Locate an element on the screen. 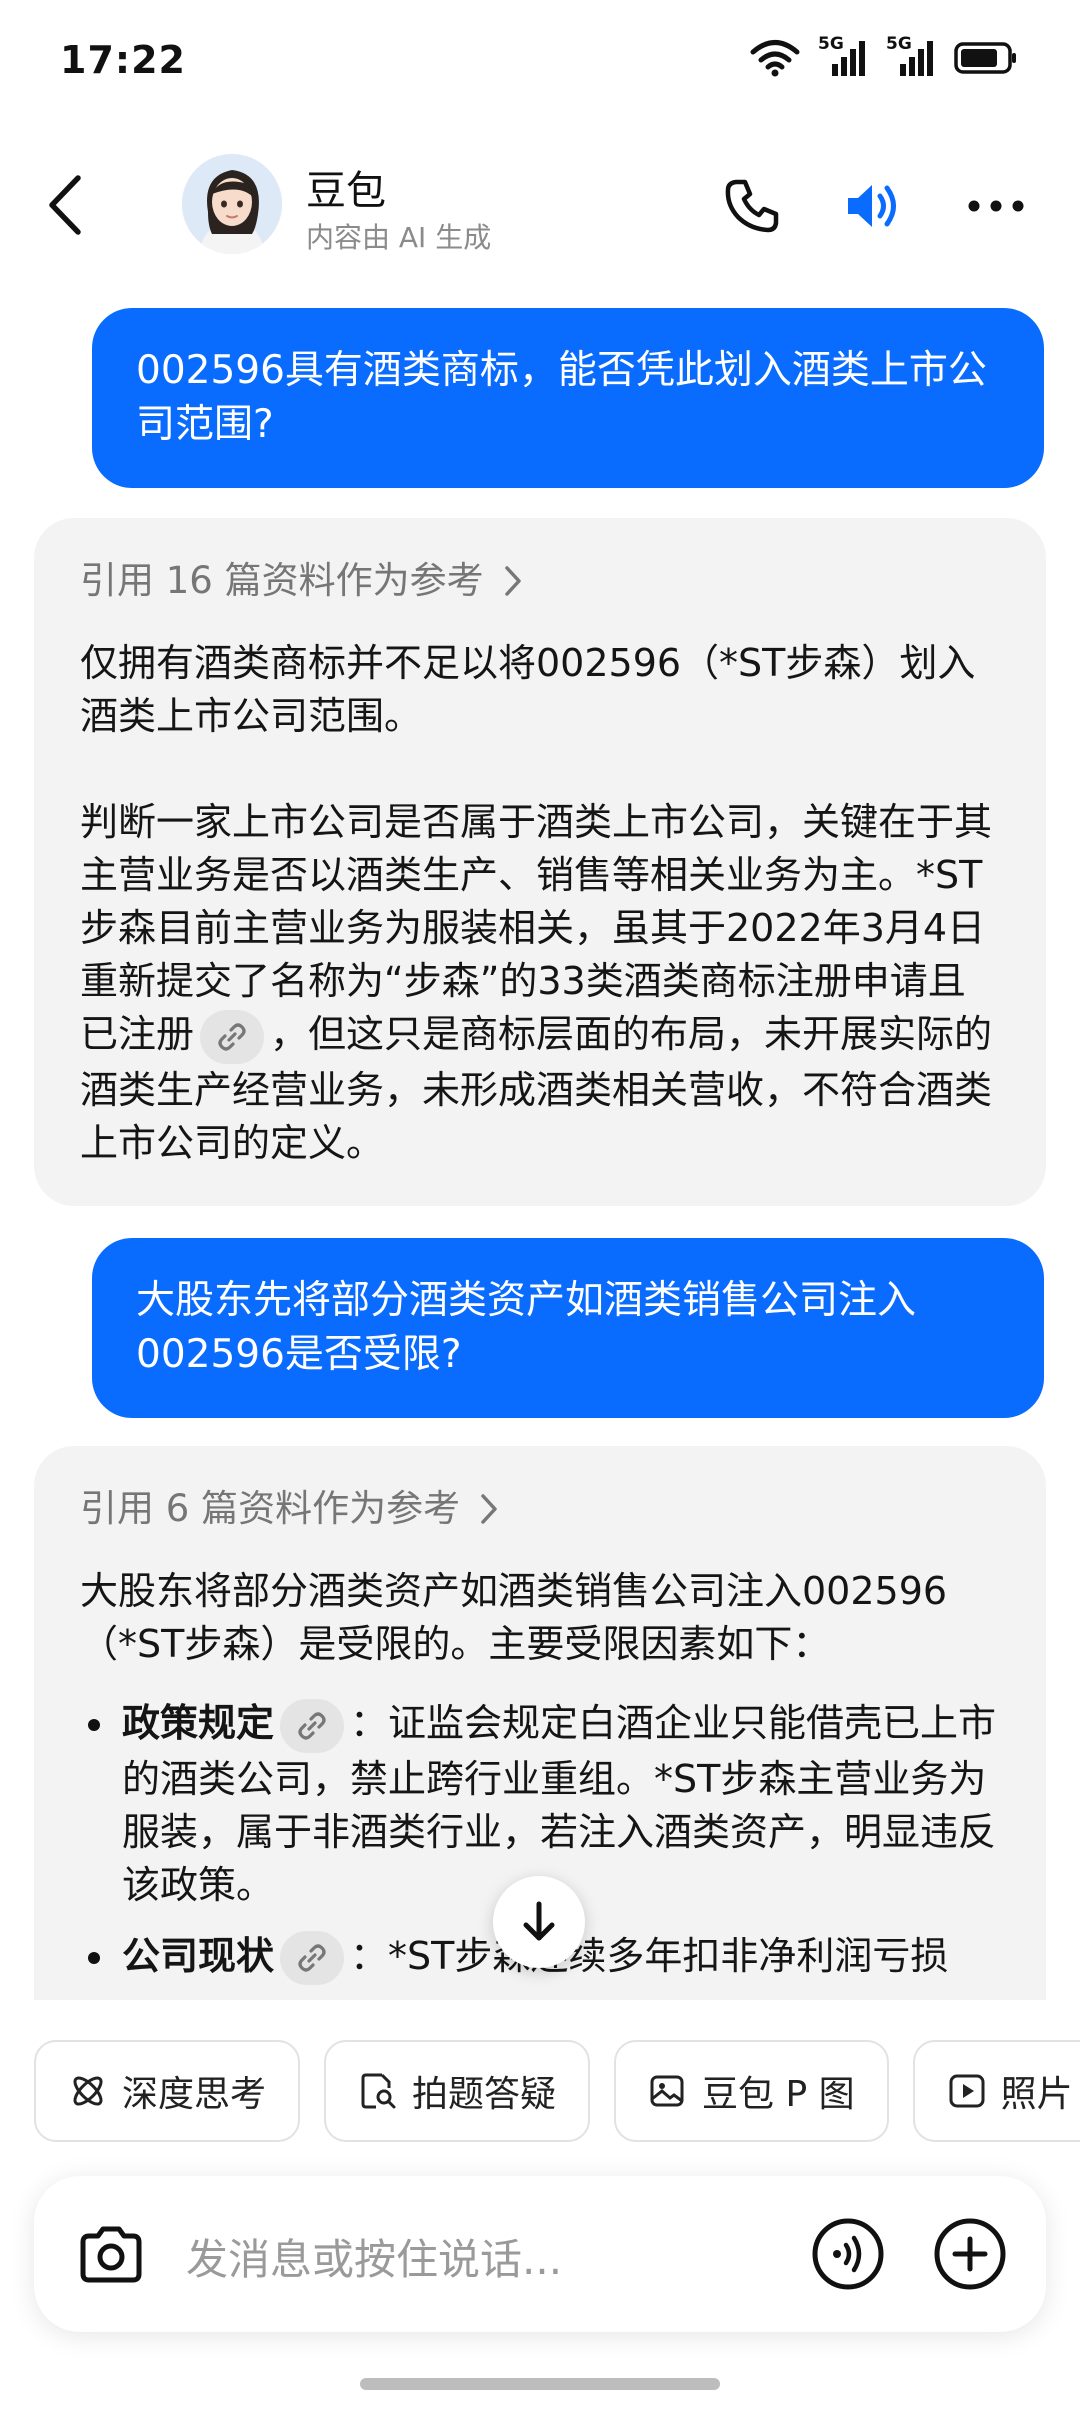 The width and height of the screenshot is (1080, 2412). chip-deep-think: 深度思考 is located at coordinates (167, 2091).